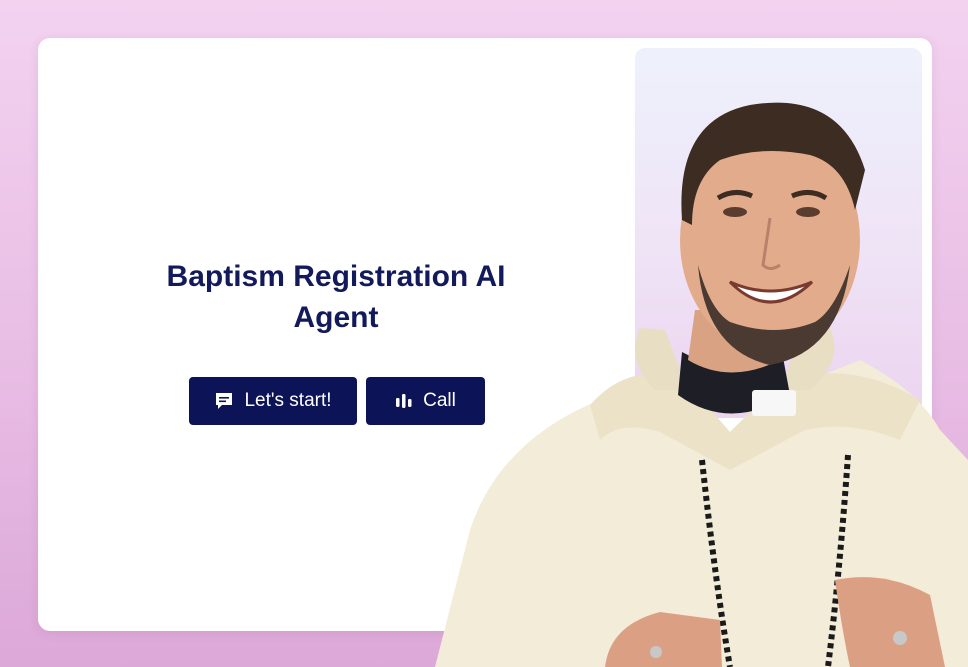  I want to click on audio-bars-icon, so click(404, 401).